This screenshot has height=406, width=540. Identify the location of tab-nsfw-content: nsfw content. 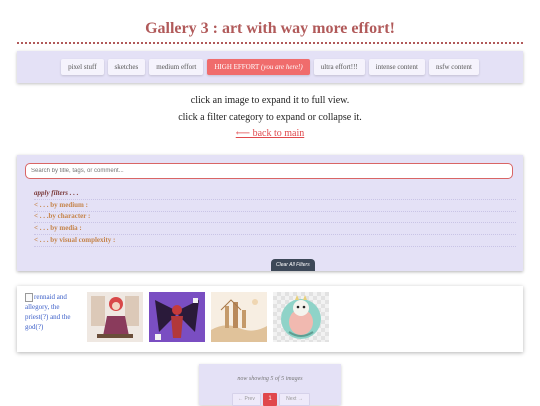
(453, 67).